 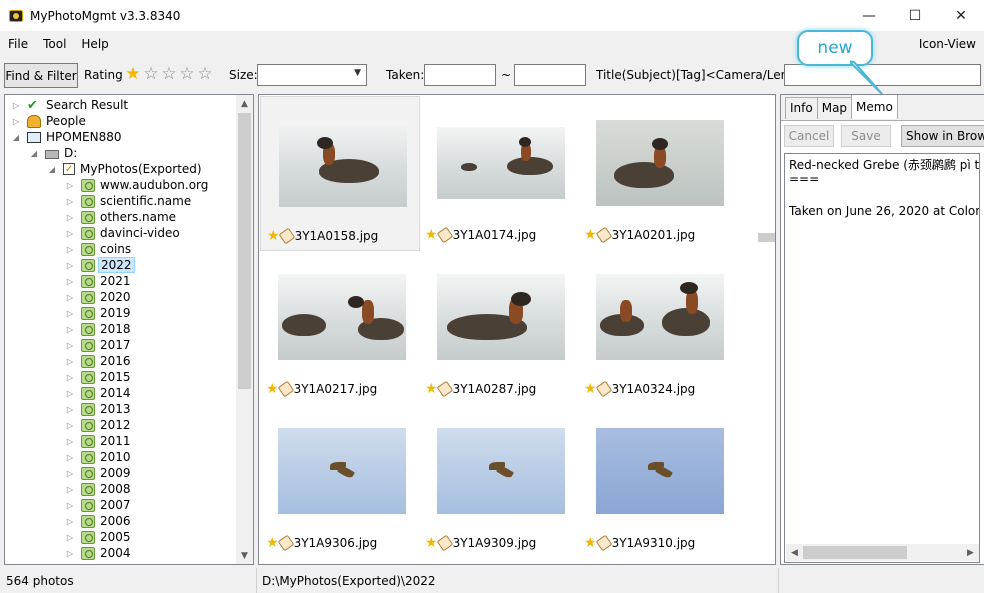 What do you see at coordinates (801, 108) in the screenshot?
I see `tab-info: Info` at bounding box center [801, 108].